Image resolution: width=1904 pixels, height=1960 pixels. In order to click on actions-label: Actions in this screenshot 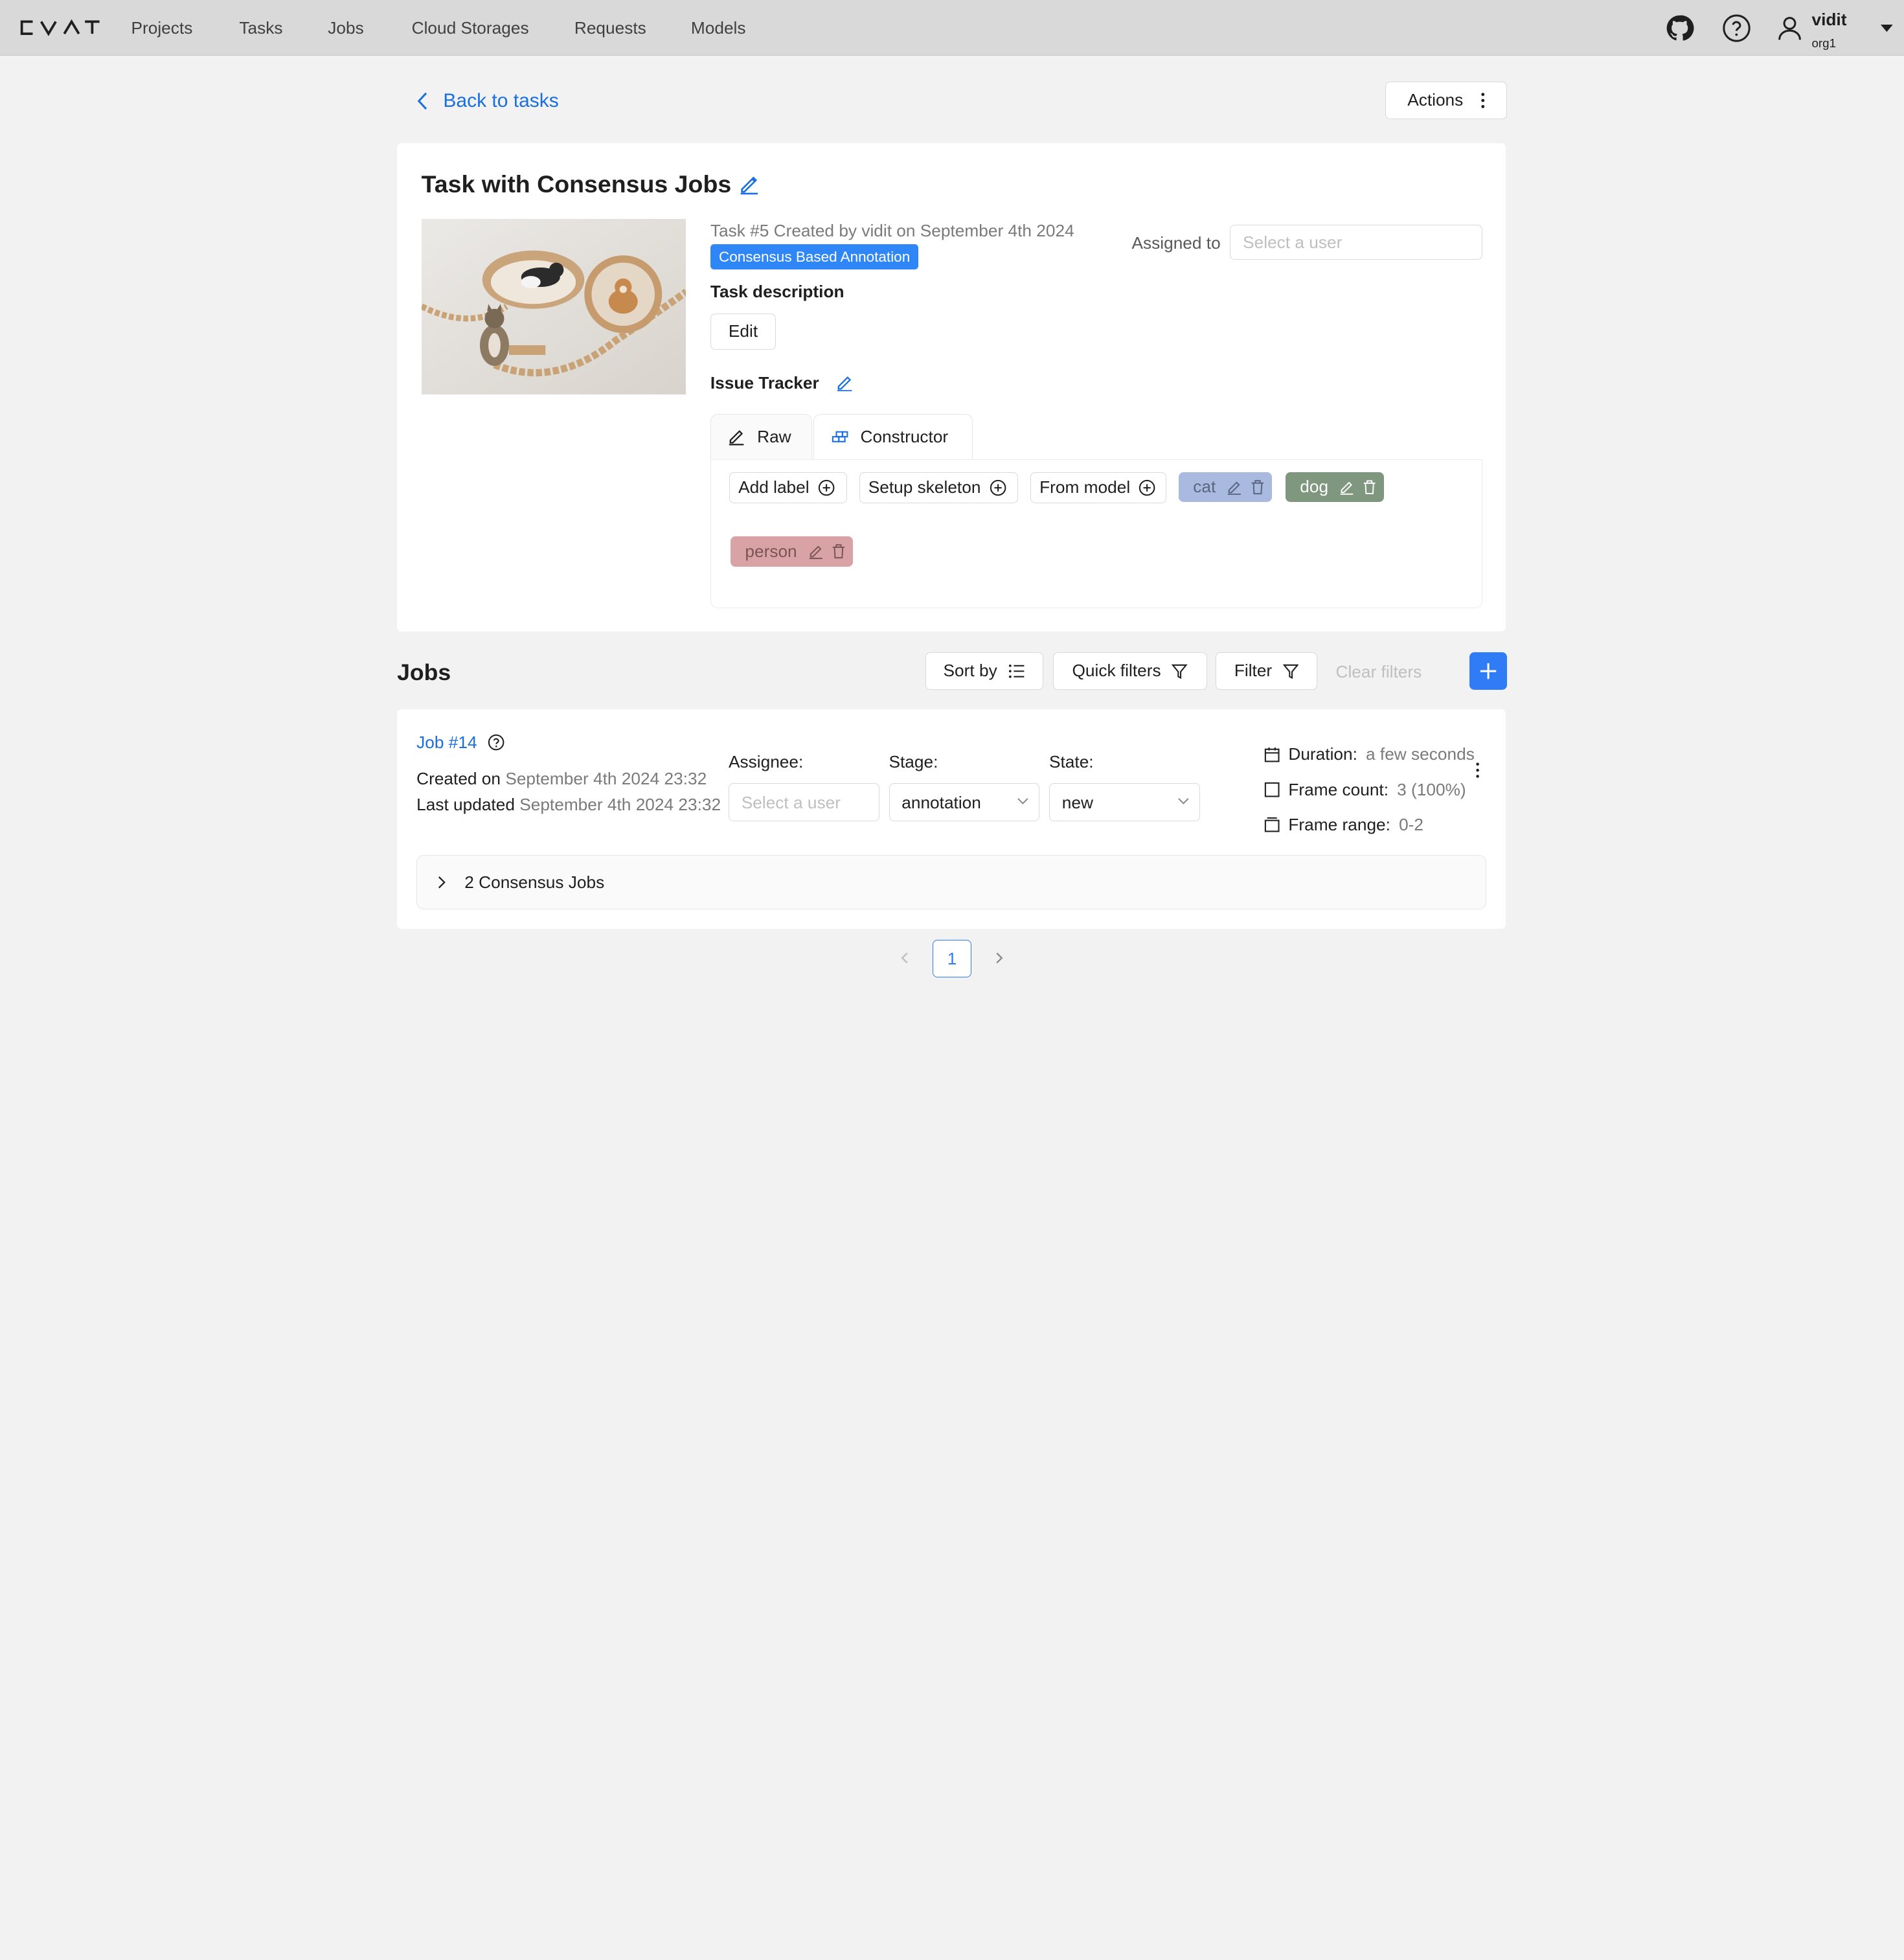, I will do `click(1436, 100)`.